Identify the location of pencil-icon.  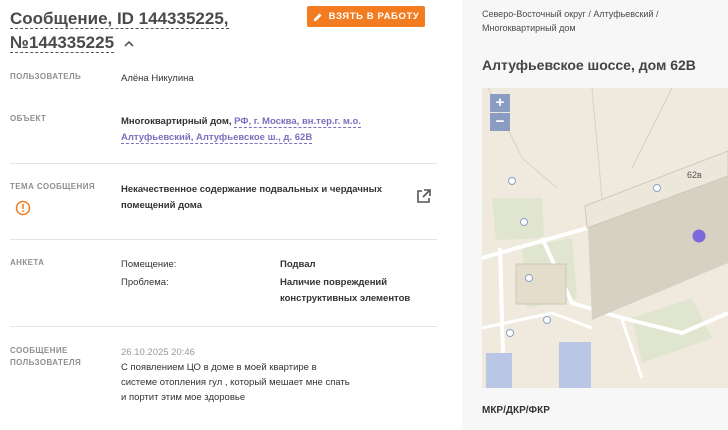
(317, 17).